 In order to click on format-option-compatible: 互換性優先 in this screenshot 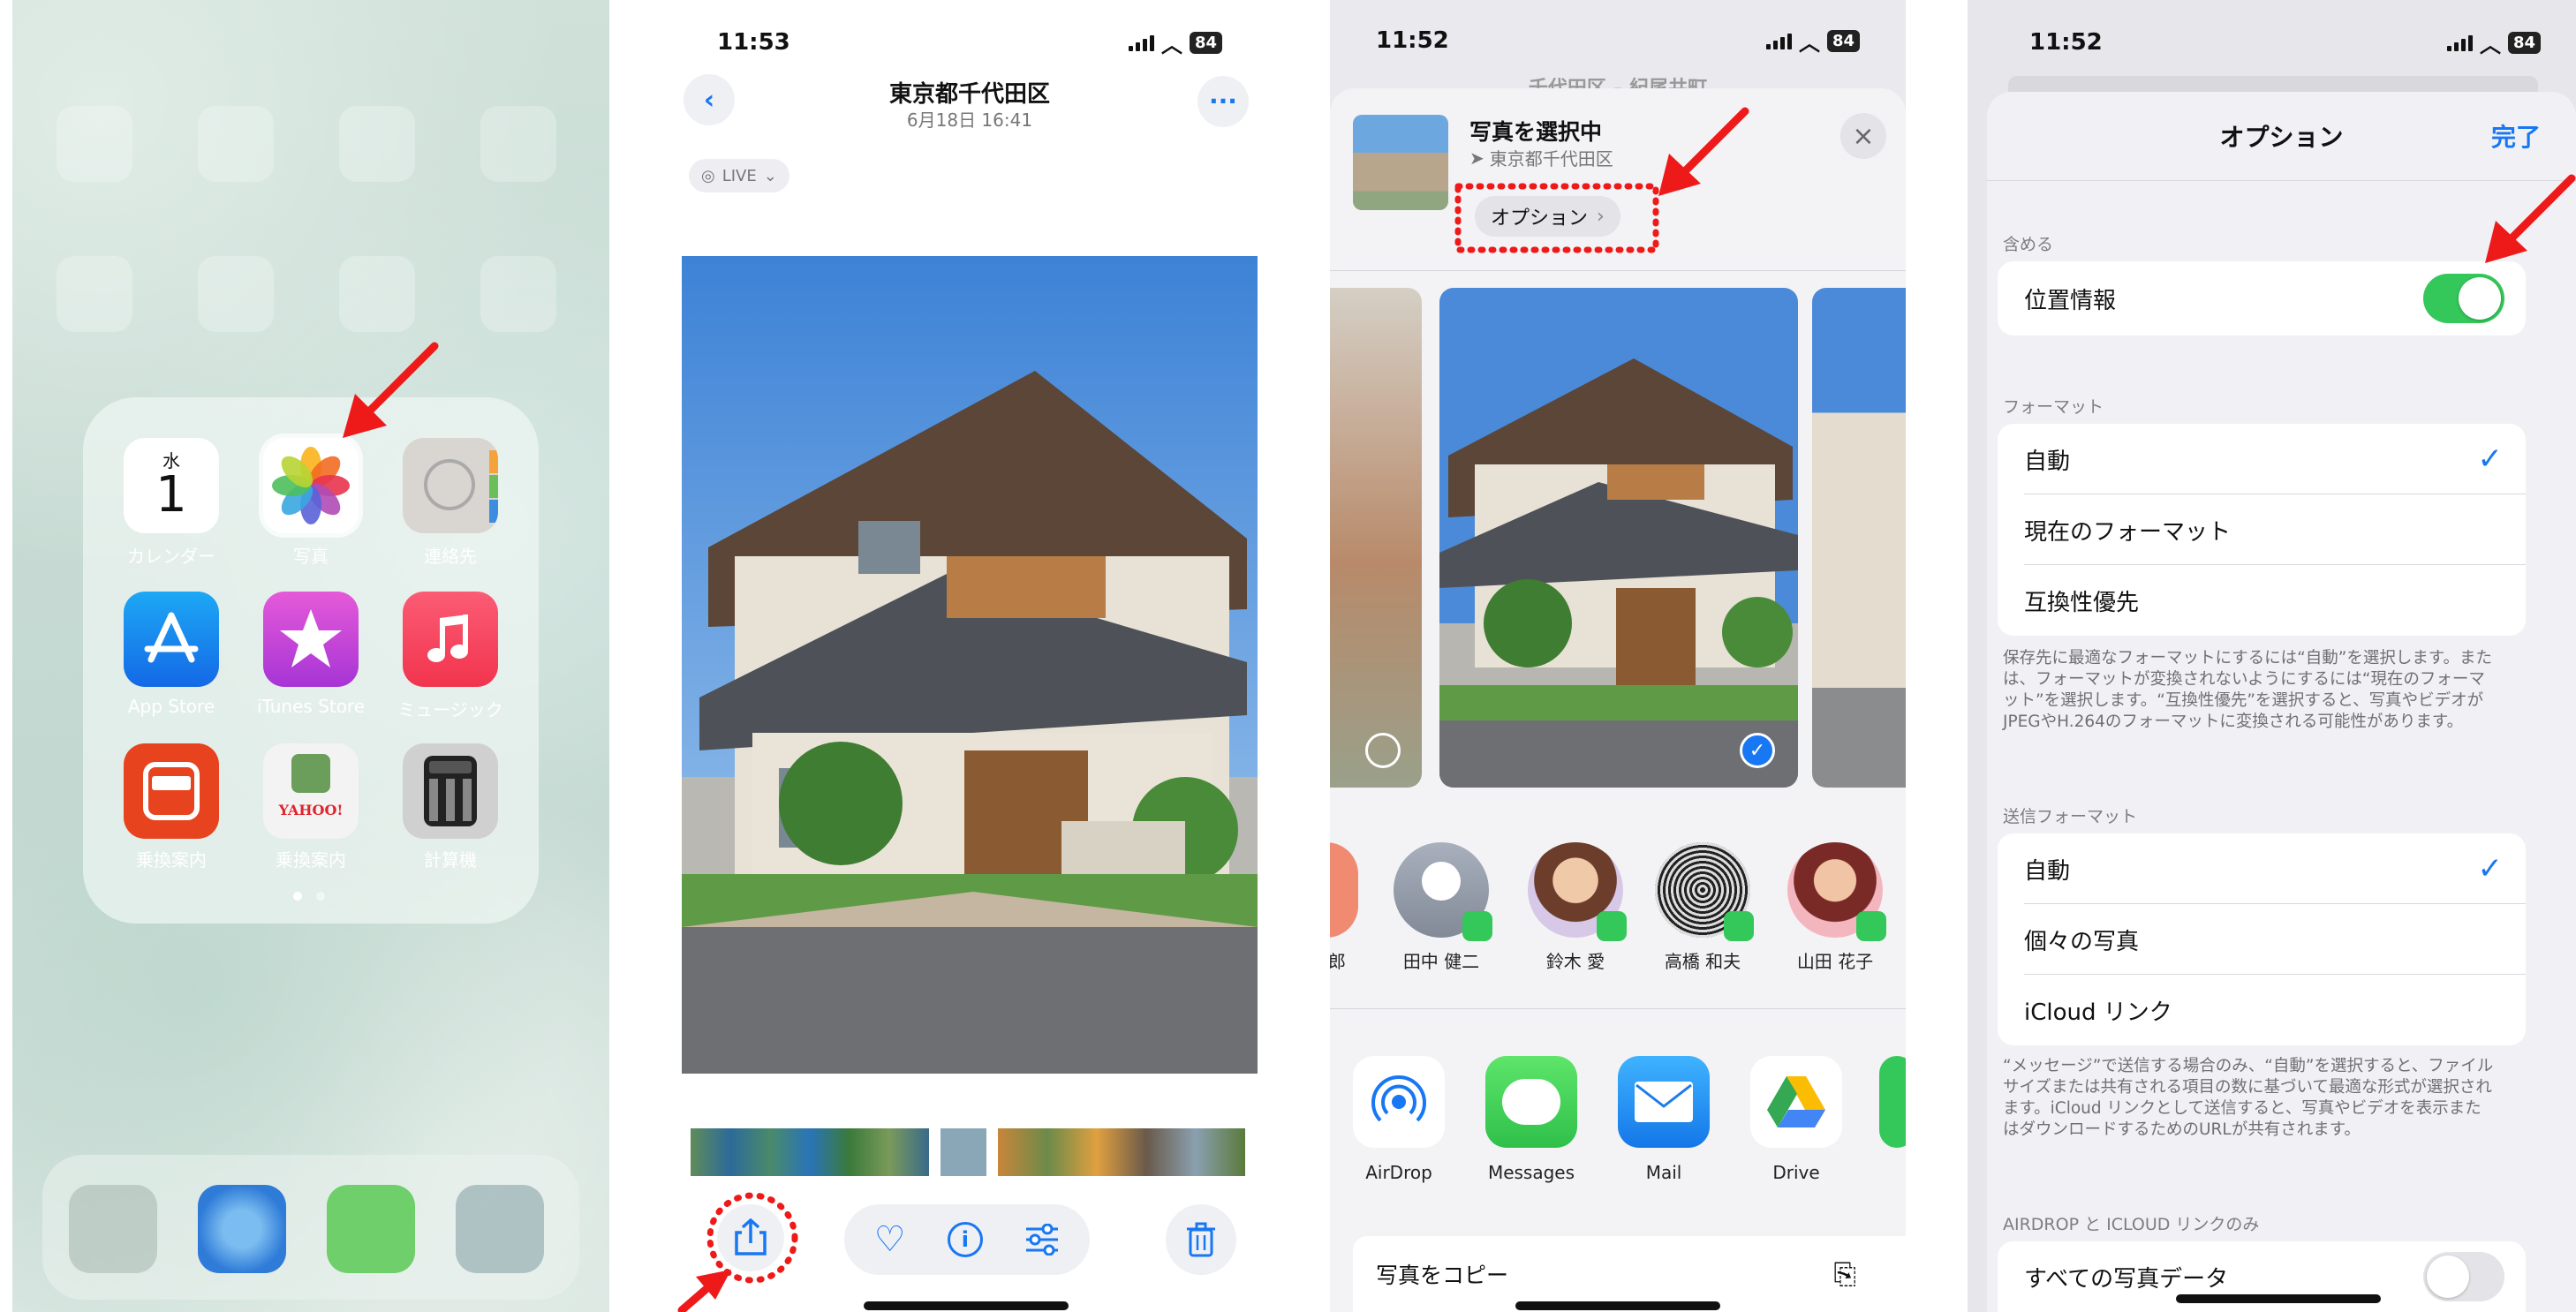, I will do `click(2262, 600)`.